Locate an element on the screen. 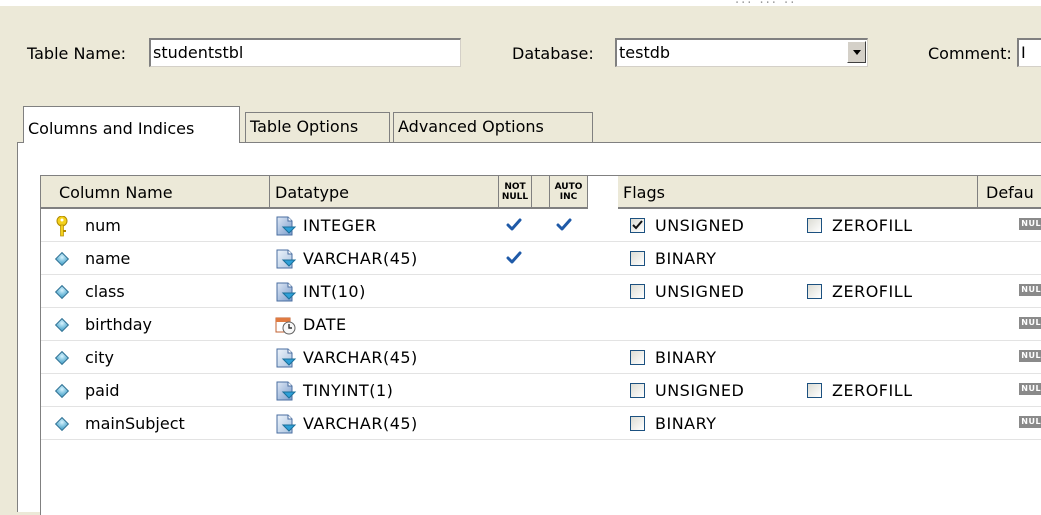  table-row: class INT(10) UNSIGNED ZEROFILL NULL is located at coordinates (541, 292).